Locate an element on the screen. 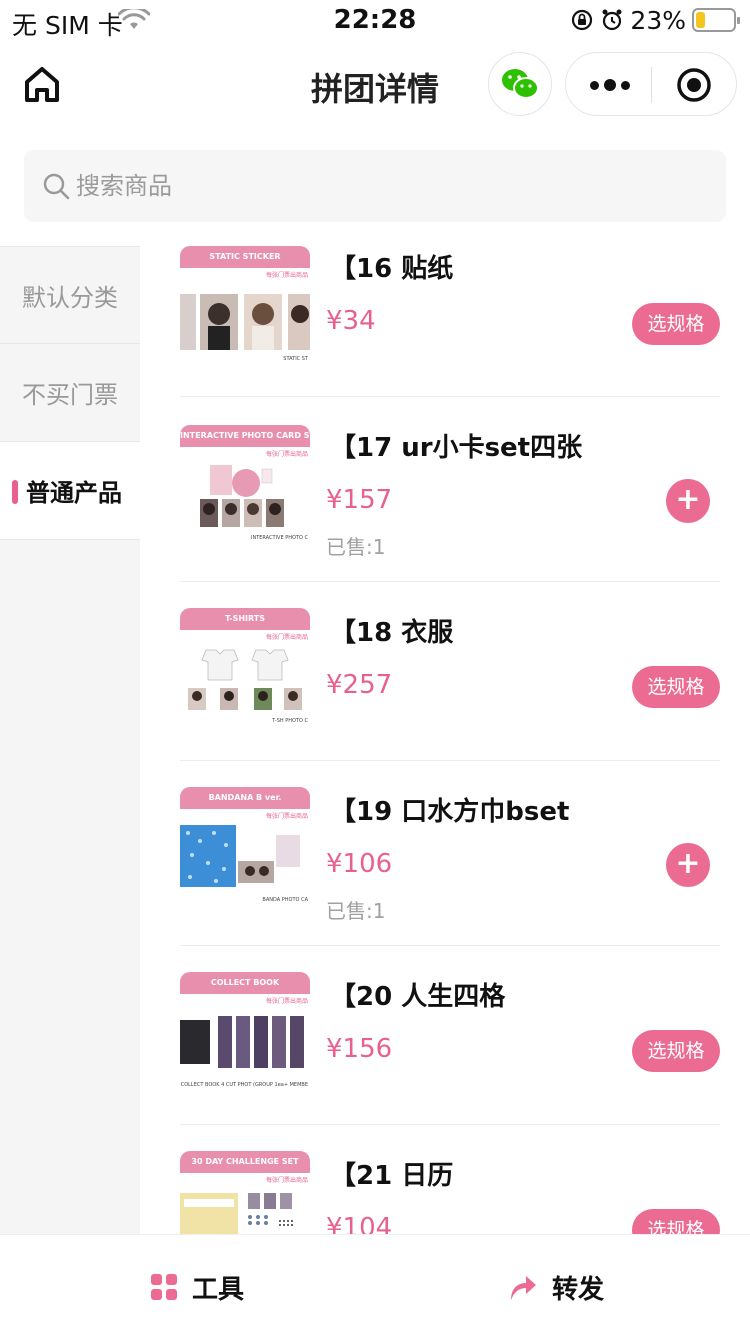 The image size is (750, 1334). product-price: ¥104 is located at coordinates (359, 1223).